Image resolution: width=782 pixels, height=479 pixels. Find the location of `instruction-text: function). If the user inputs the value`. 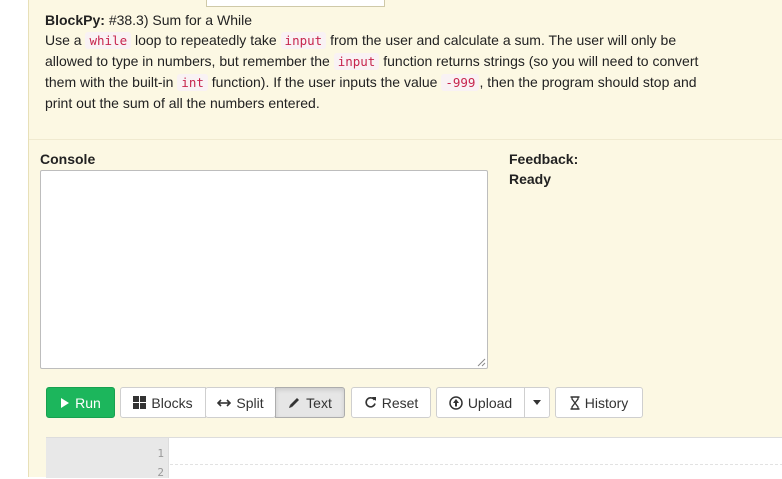

instruction-text: function). If the user inputs the value is located at coordinates (324, 82).